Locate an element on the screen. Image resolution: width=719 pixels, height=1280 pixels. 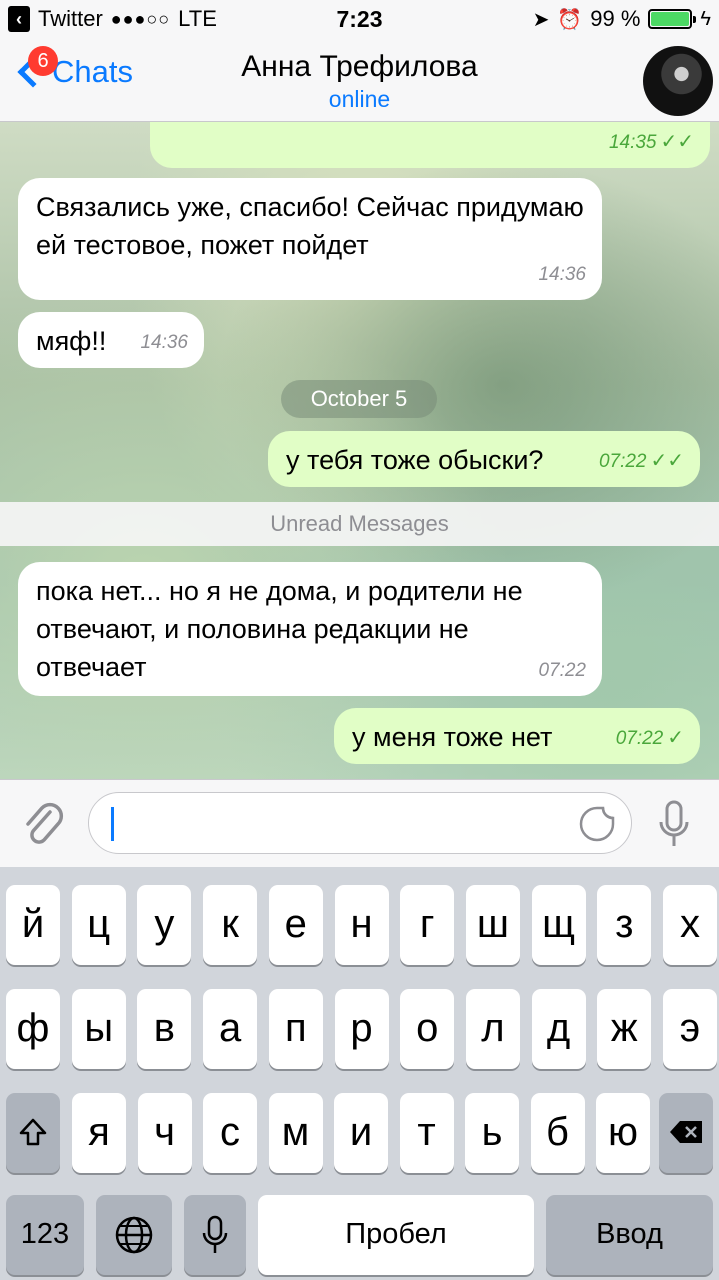
message-outgoing: у тебя тоже обыски? 07:22 ✓✓ is located at coordinates (484, 459).